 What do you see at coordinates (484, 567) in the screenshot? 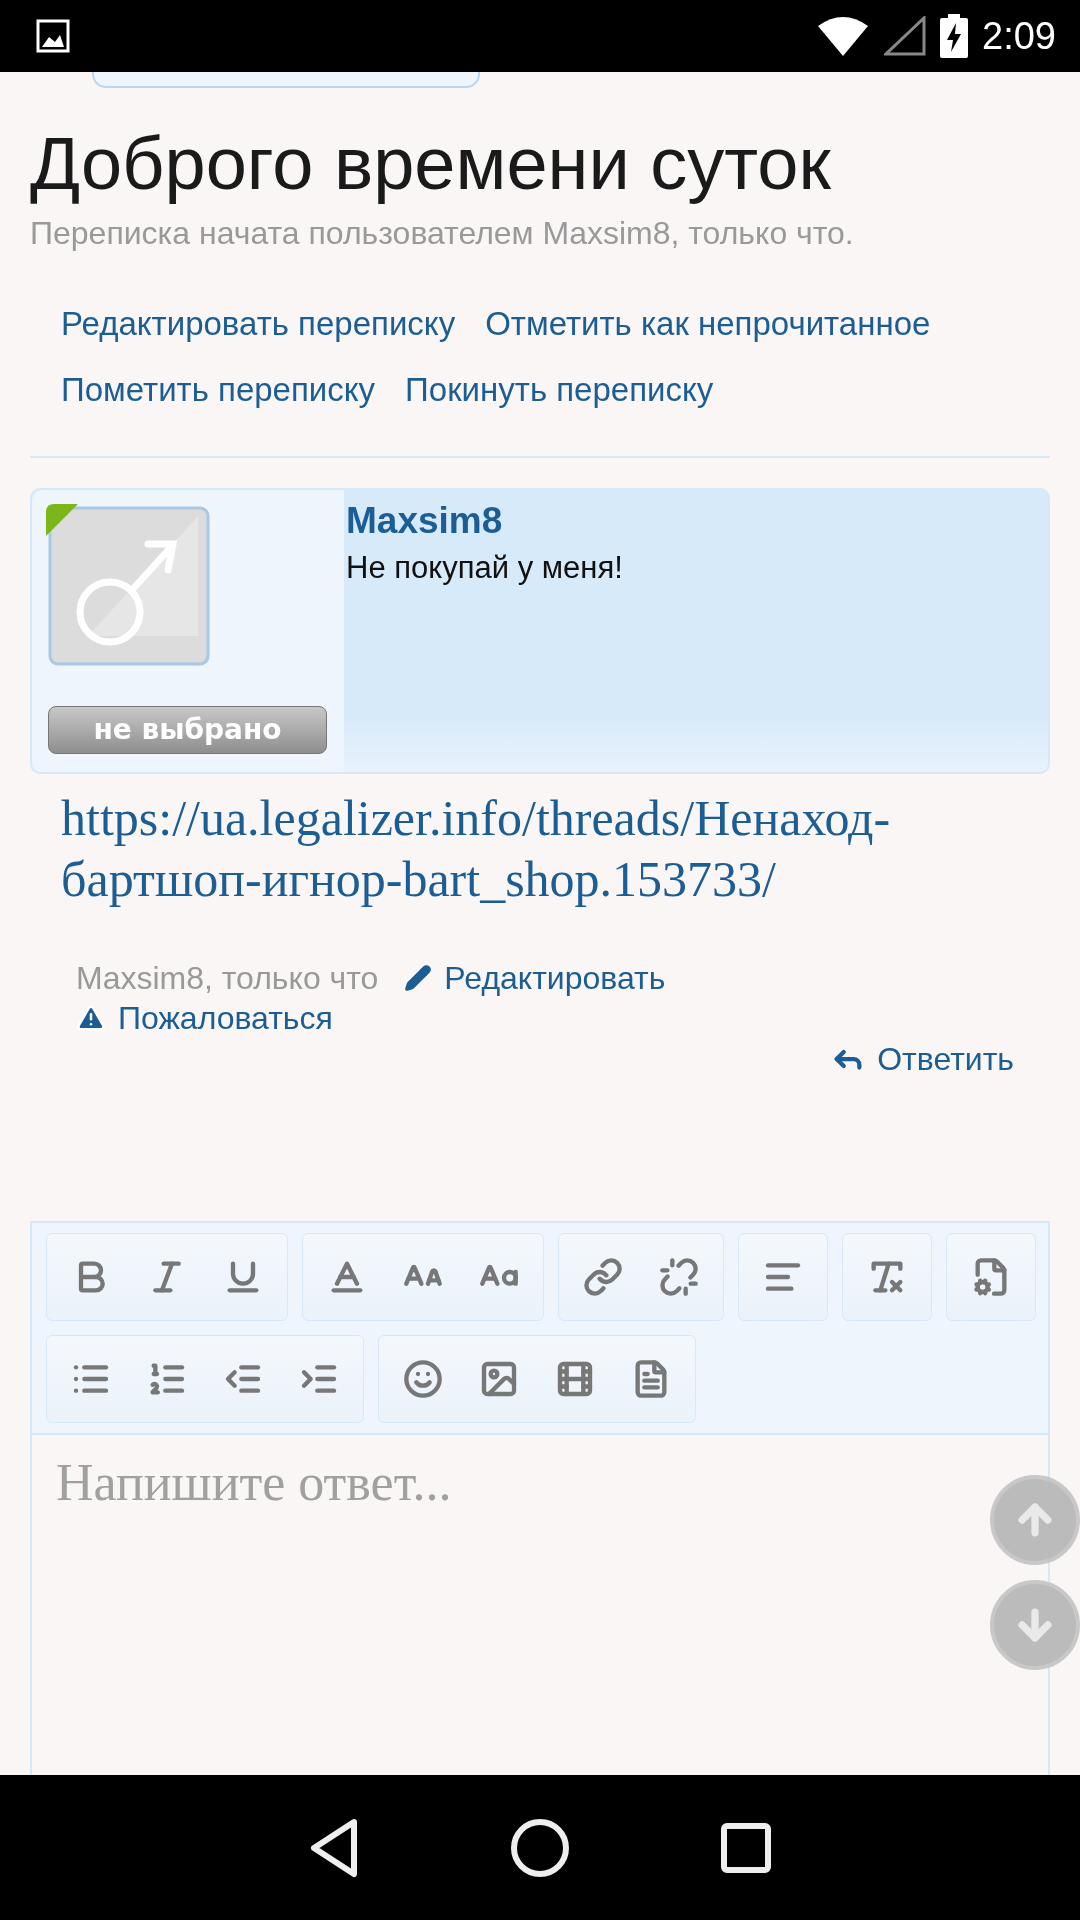
I see `message-text: Не покупай у меня!` at bounding box center [484, 567].